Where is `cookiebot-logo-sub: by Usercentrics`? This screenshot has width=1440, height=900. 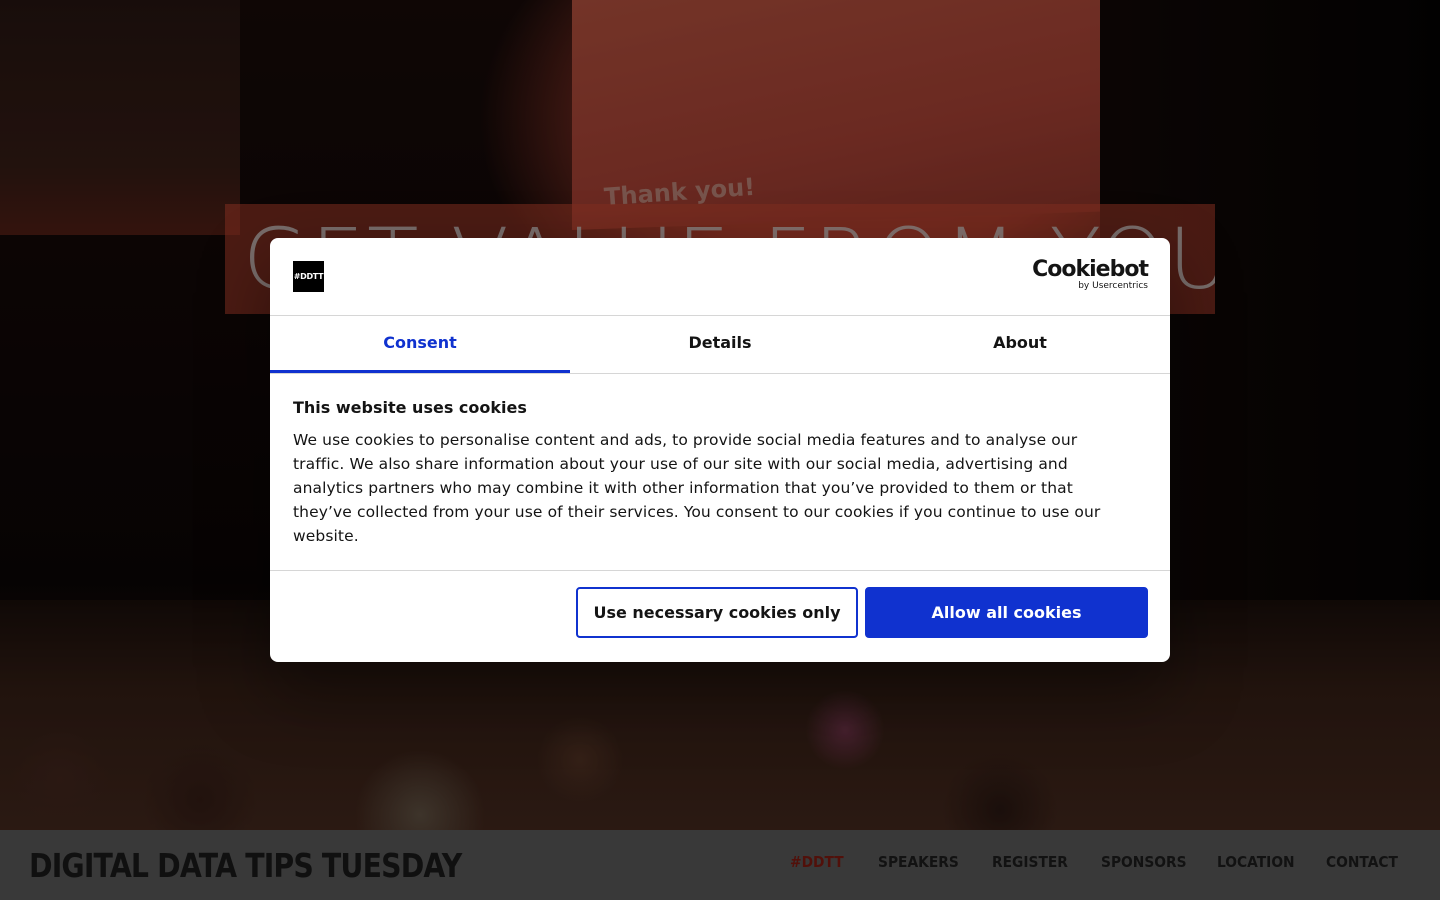 cookiebot-logo-sub: by Usercentrics is located at coordinates (1113, 286).